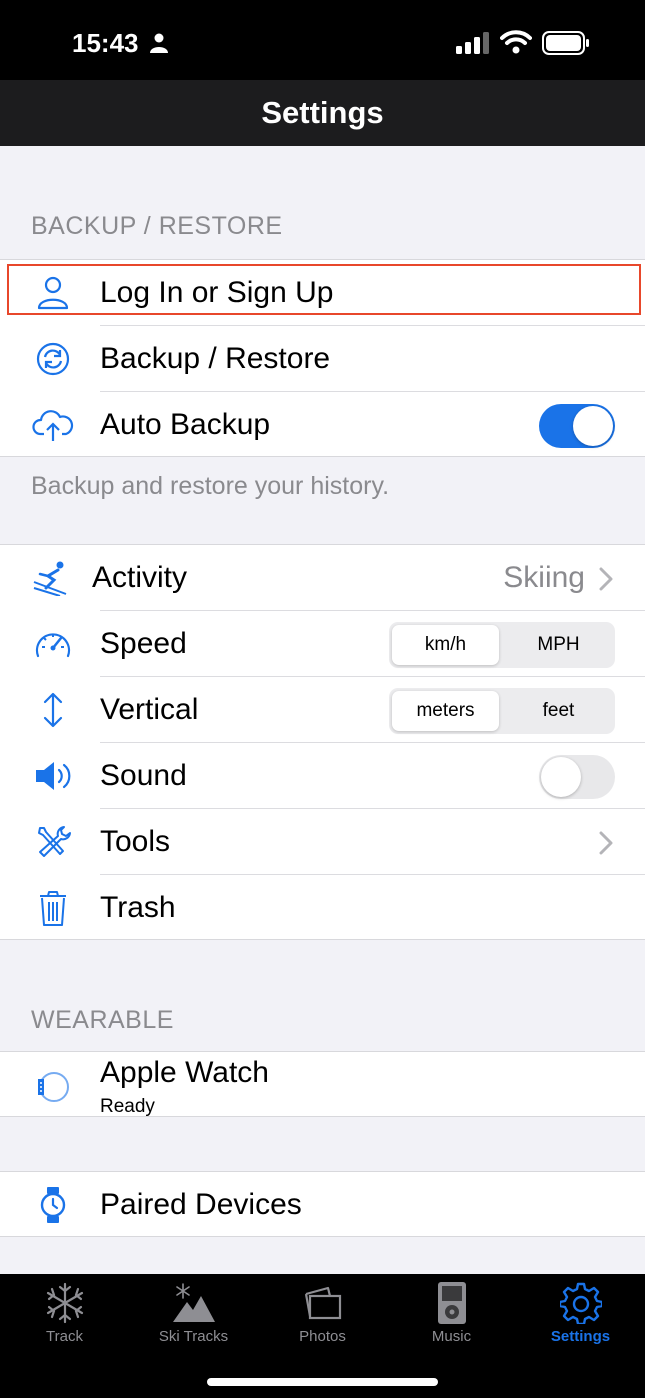 Image resolution: width=645 pixels, height=1398 pixels. Describe the element at coordinates (558, 711) in the screenshot. I see `vertical-option-feet: feet` at that location.